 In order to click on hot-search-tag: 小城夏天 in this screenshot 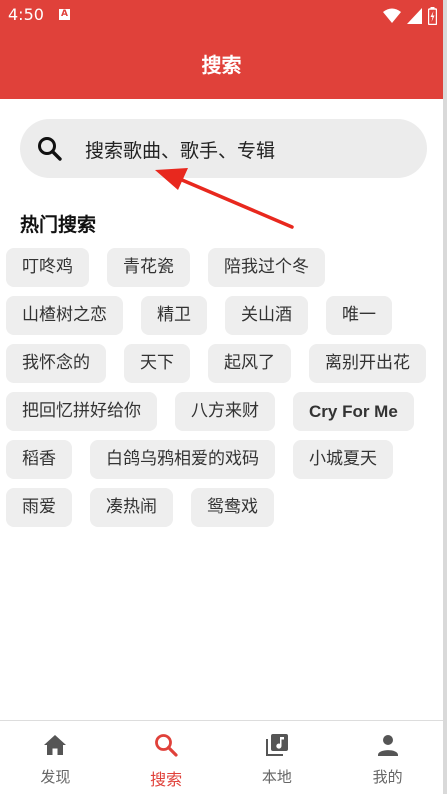, I will do `click(343, 459)`.